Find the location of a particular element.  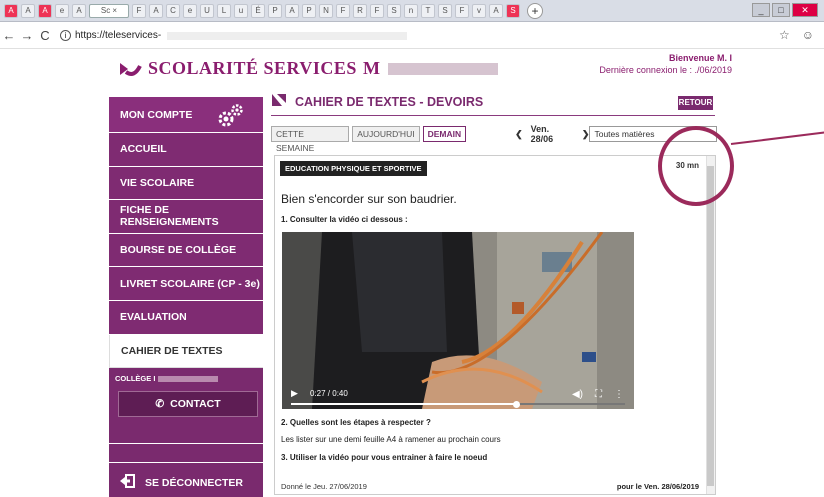

current-day: Ven. 28/06 is located at coordinates (542, 134).